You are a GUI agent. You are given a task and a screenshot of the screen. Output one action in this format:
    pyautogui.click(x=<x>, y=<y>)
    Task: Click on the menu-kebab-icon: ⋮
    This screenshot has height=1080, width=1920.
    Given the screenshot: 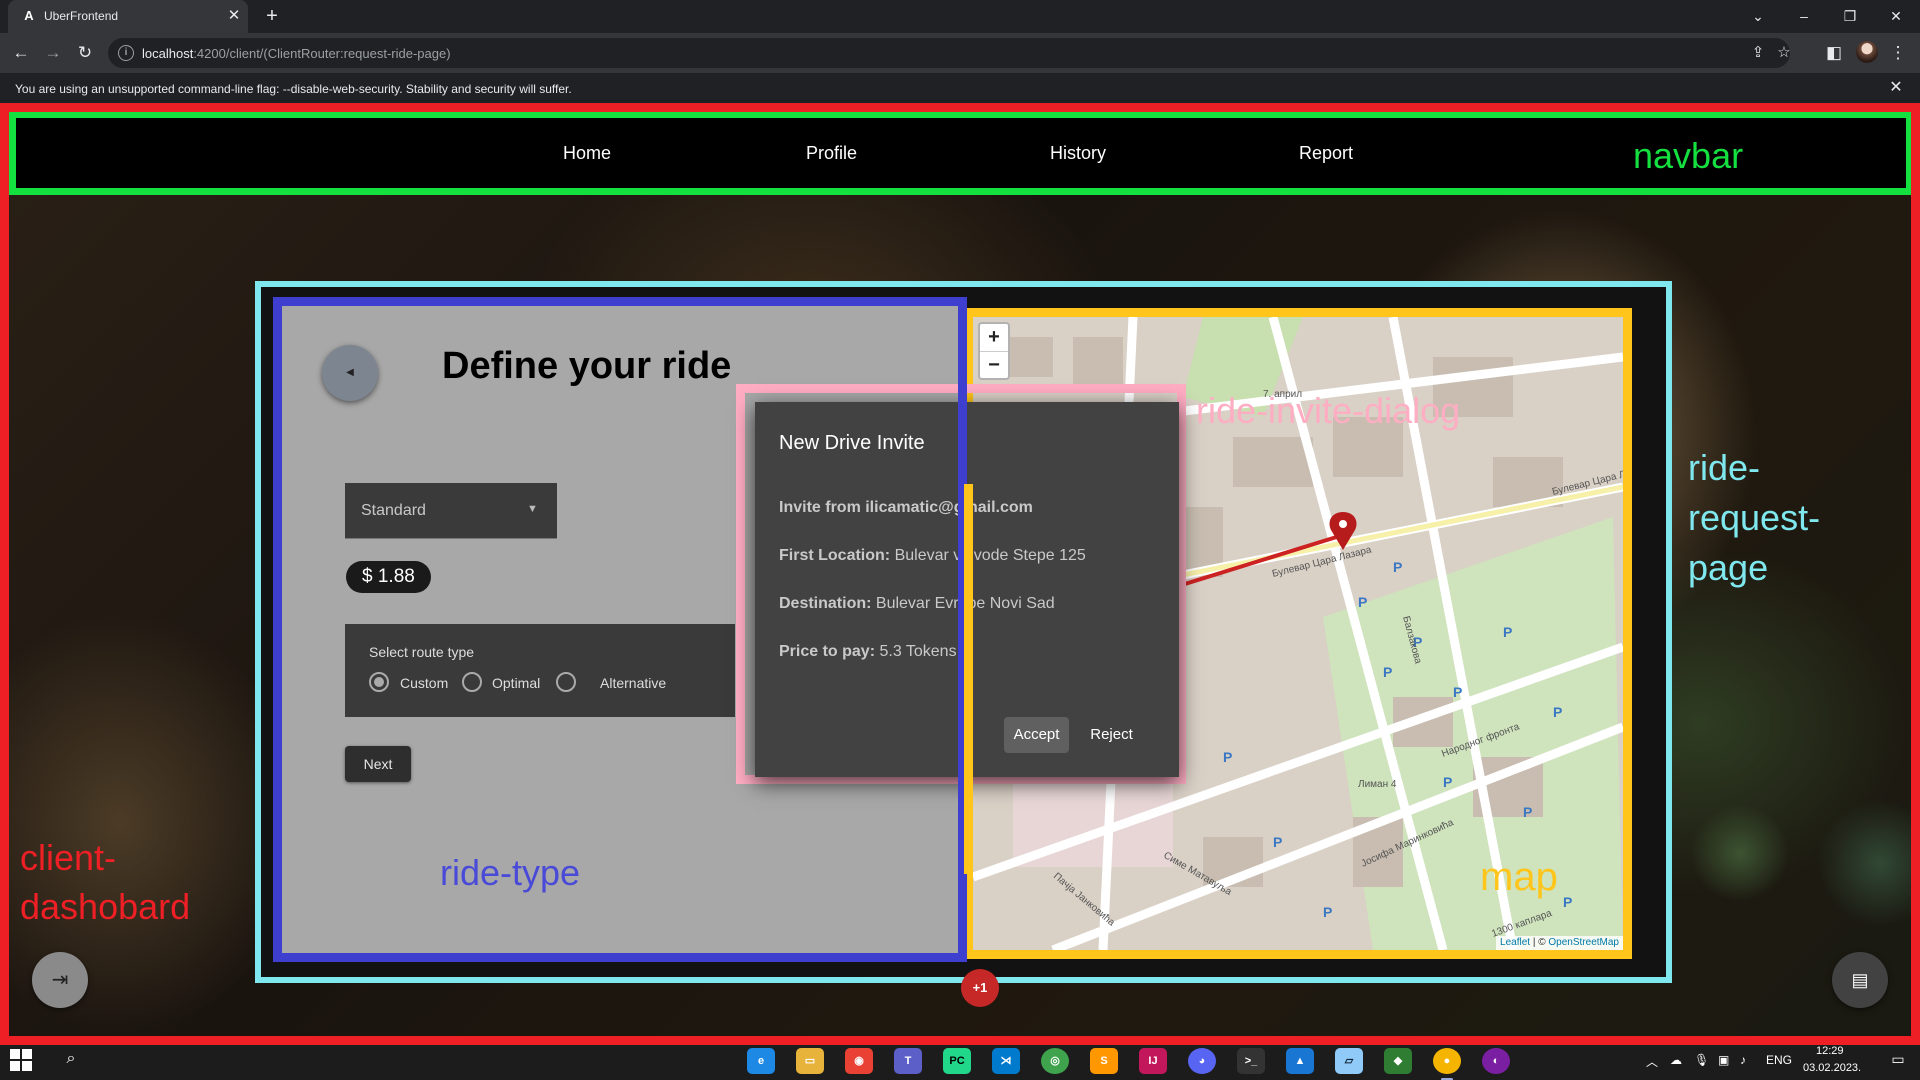 What is the action you would take?
    pyautogui.click(x=1898, y=53)
    